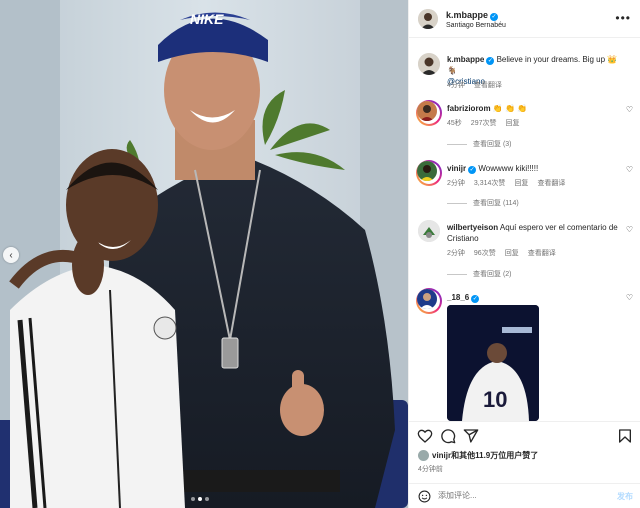 This screenshot has width=640, height=508. I want to click on jersey-number: 10, so click(495, 399).